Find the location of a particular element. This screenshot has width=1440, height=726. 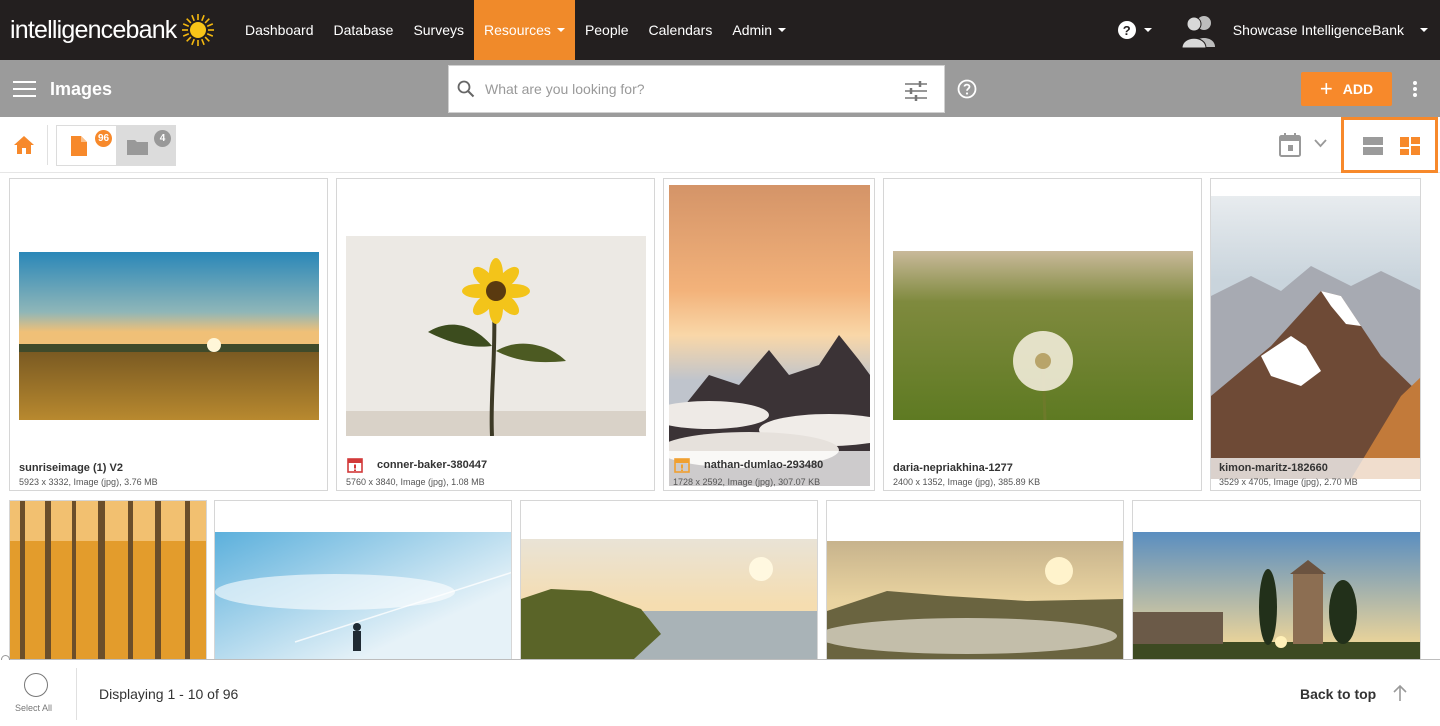

browse-toolbar: 96 4 is located at coordinates (720, 145).